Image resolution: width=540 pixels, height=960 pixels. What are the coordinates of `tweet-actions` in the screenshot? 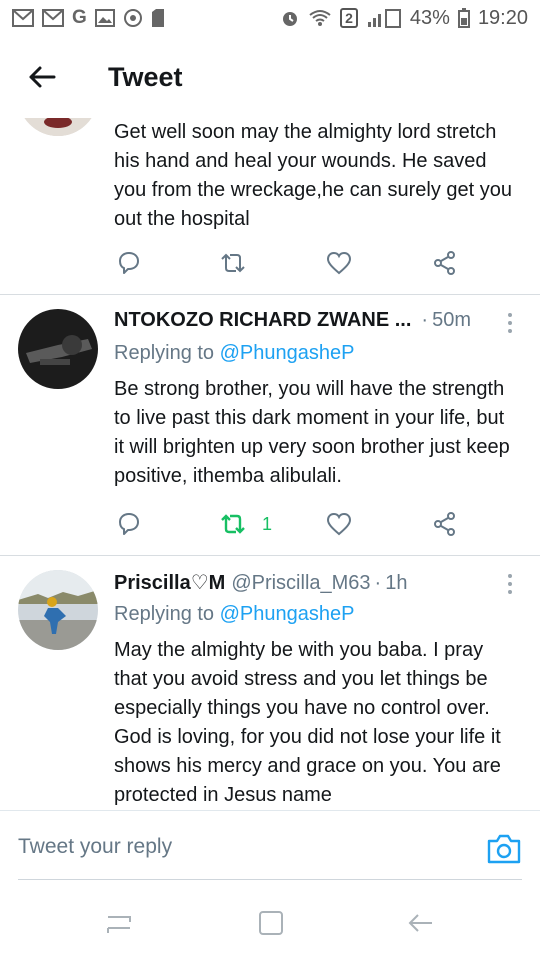 It's located at (327, 264).